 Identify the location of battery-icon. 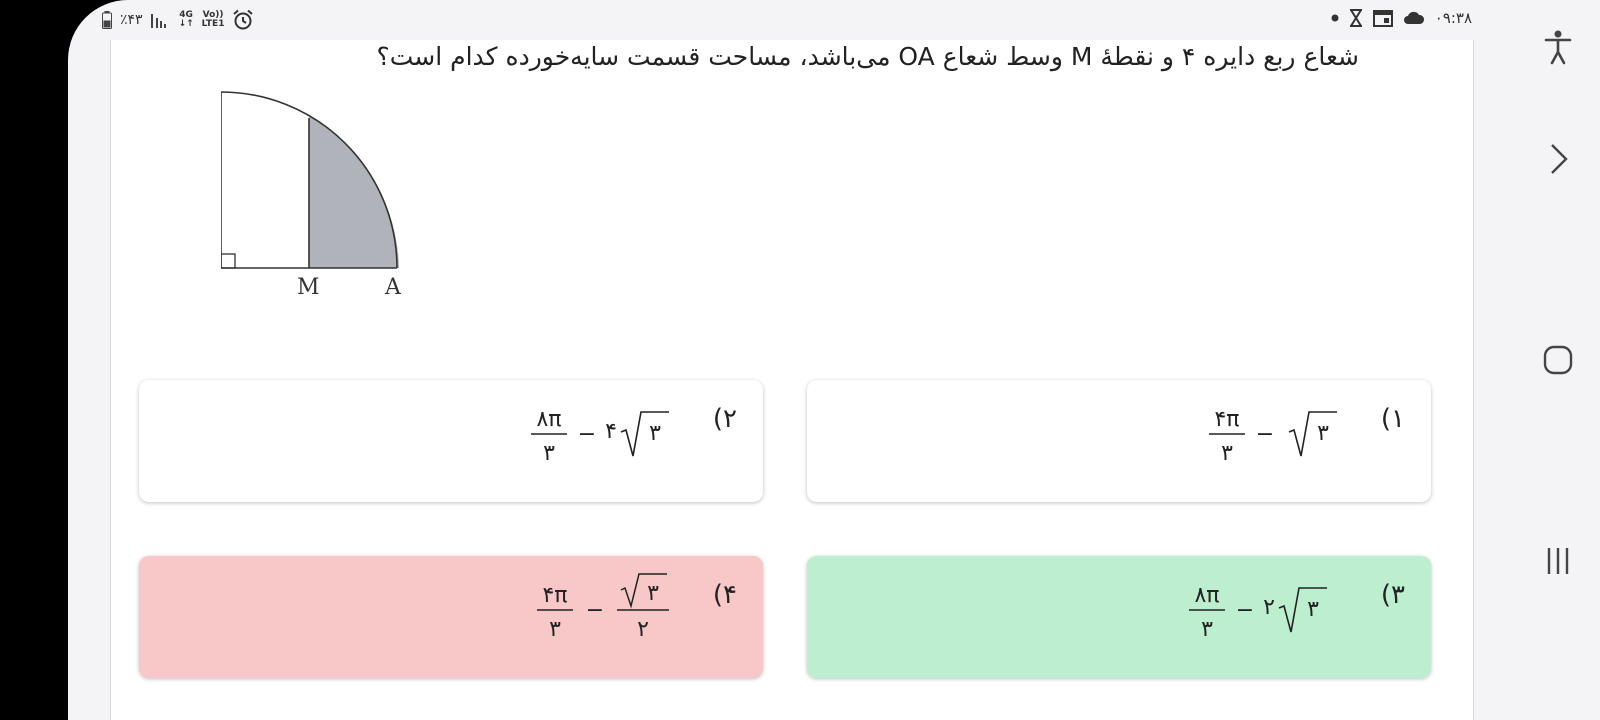
(107, 20).